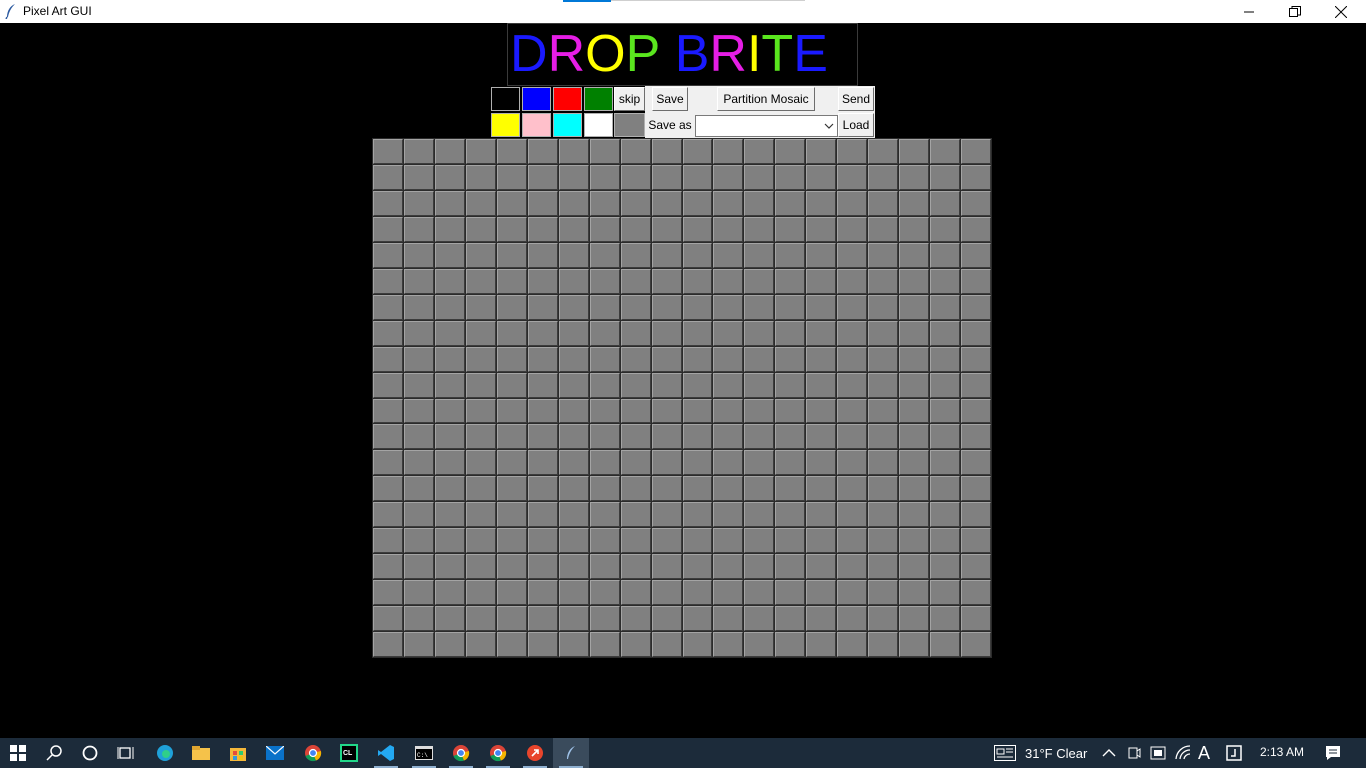  What do you see at coordinates (1295, 11) in the screenshot?
I see `restore-button` at bounding box center [1295, 11].